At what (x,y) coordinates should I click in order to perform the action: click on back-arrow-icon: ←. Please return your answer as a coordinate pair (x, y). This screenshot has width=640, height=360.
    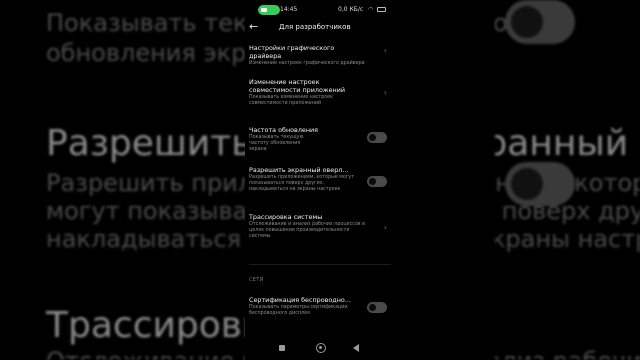
    Looking at the image, I should click on (253, 26).